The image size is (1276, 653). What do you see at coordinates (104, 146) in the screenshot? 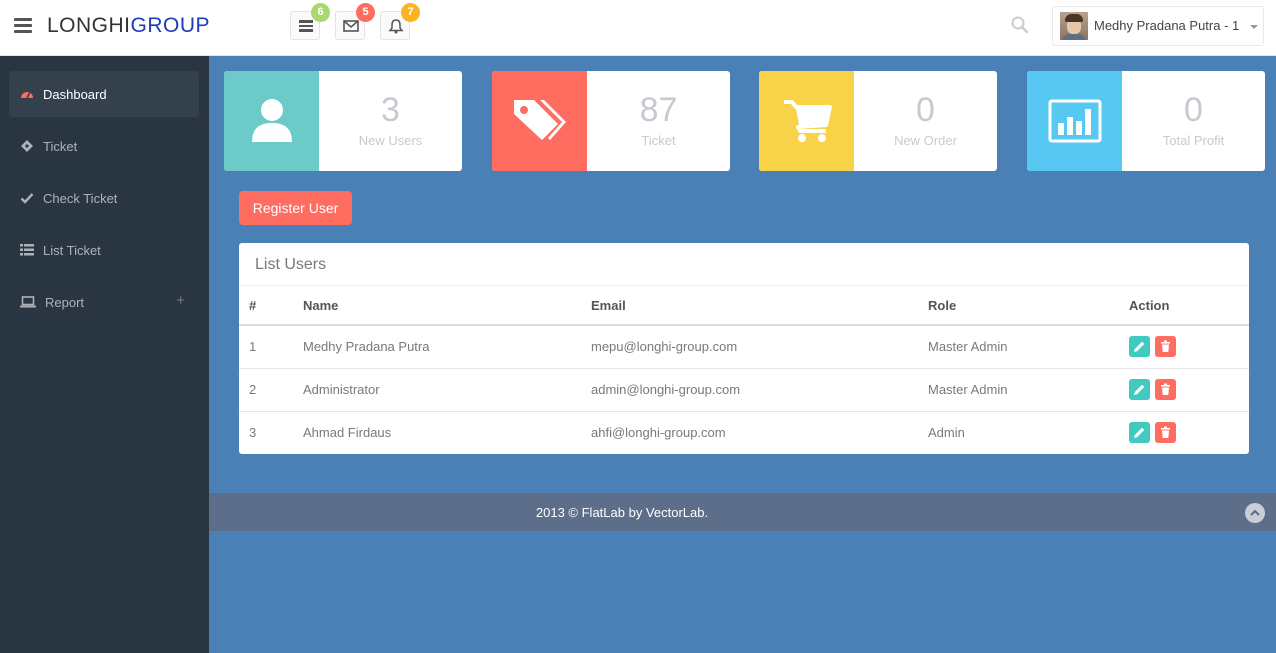
I see `sidebar-item-ticket: Ticket` at bounding box center [104, 146].